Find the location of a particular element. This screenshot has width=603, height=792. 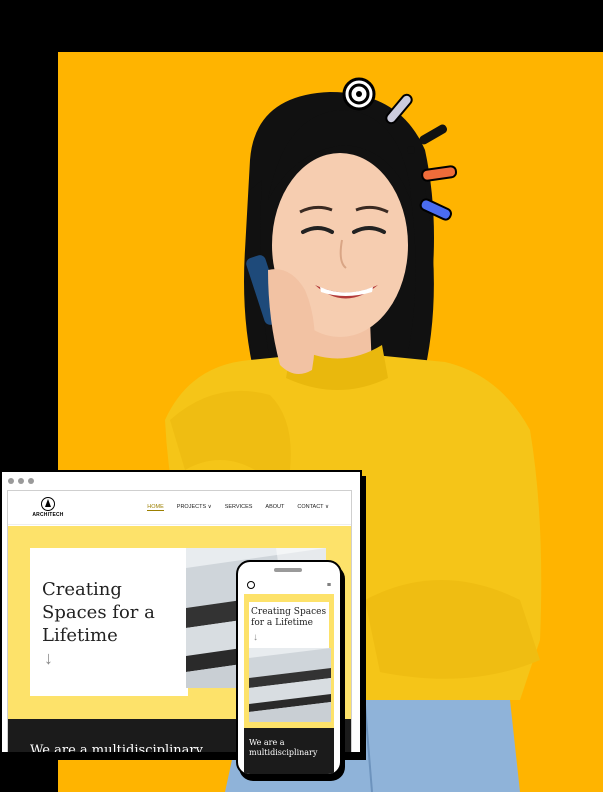

nav-links: HOME PROJECTS ∨ SERVICES ABOUT CONTACT ∨ is located at coordinates (238, 507).